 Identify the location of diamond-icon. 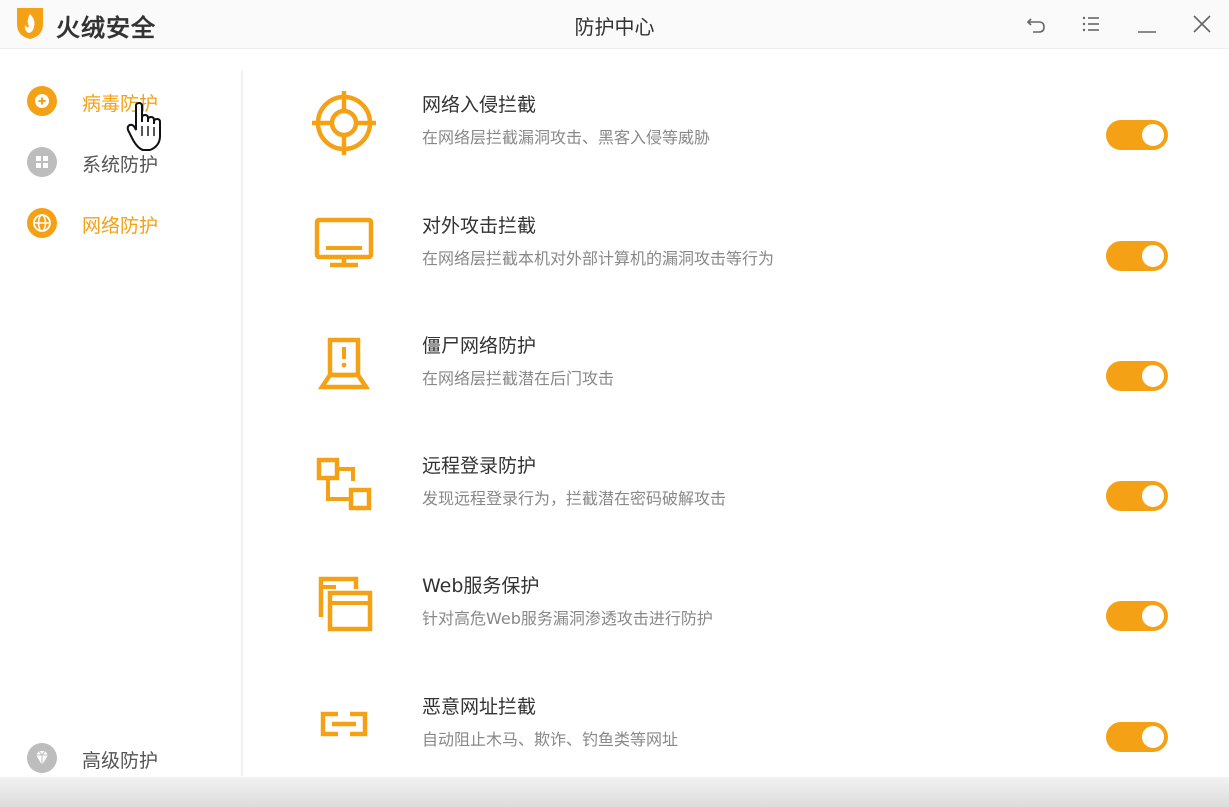
(42, 758).